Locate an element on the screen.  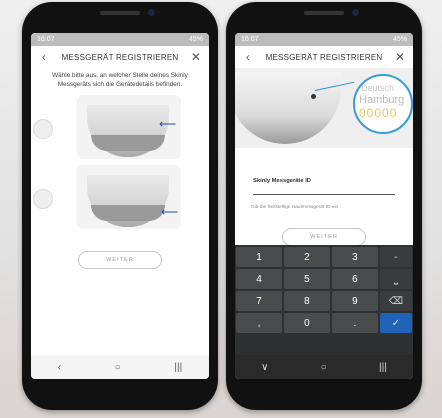
location-option-bottom: ⟵ is located at coordinates (120, 197).